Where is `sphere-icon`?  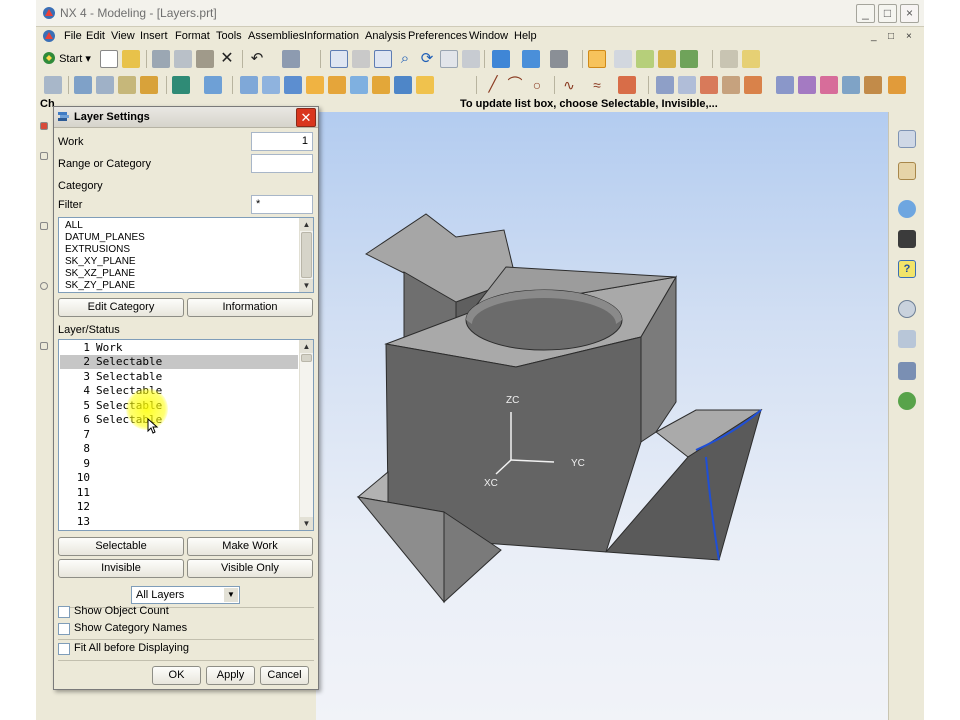 sphere-icon is located at coordinates (315, 85).